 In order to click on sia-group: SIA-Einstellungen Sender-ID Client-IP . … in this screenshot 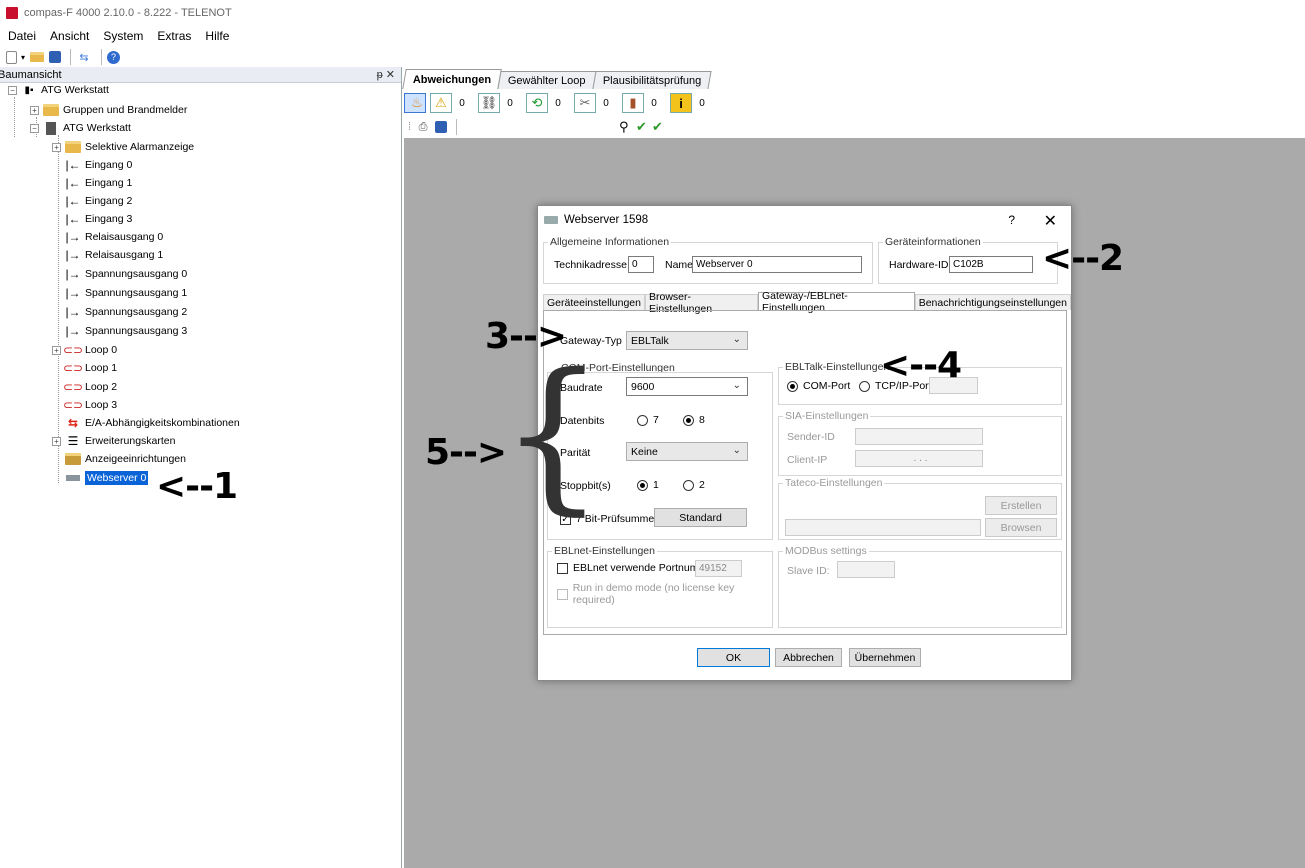, I will do `click(920, 443)`.